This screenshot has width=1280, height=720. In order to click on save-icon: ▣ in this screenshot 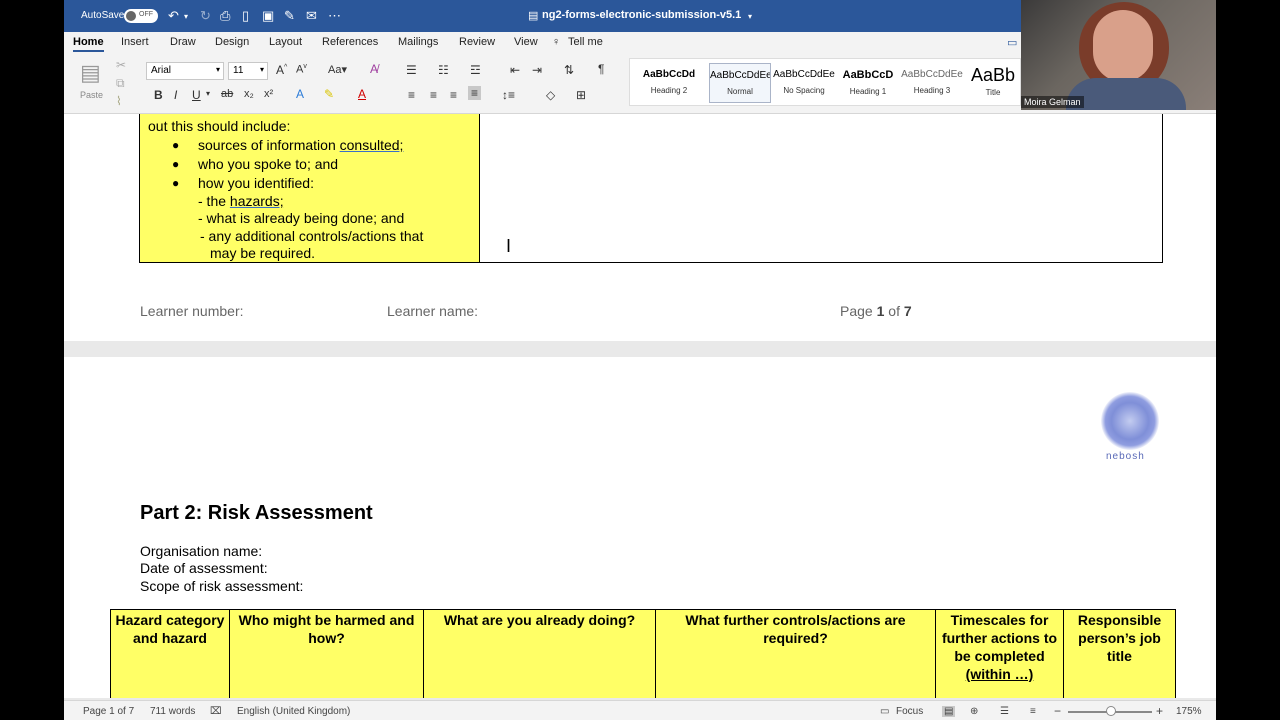, I will do `click(268, 16)`.